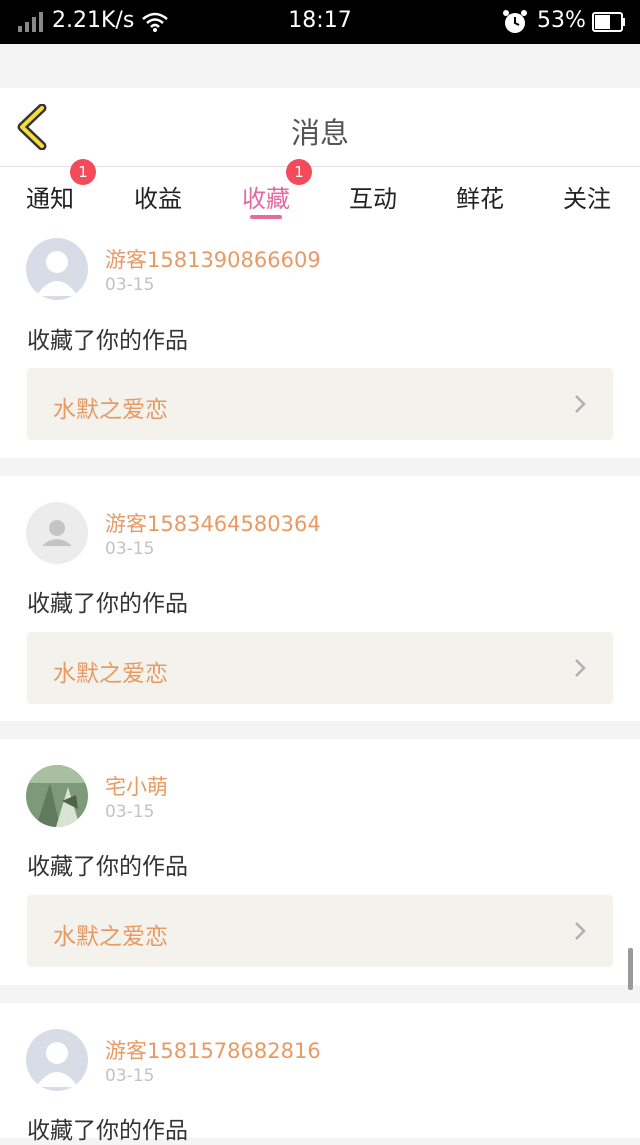  What do you see at coordinates (320, 194) in the screenshot?
I see `tab-bar: 通知 1 收益 收藏 1 互动 鲜花 关注` at bounding box center [320, 194].